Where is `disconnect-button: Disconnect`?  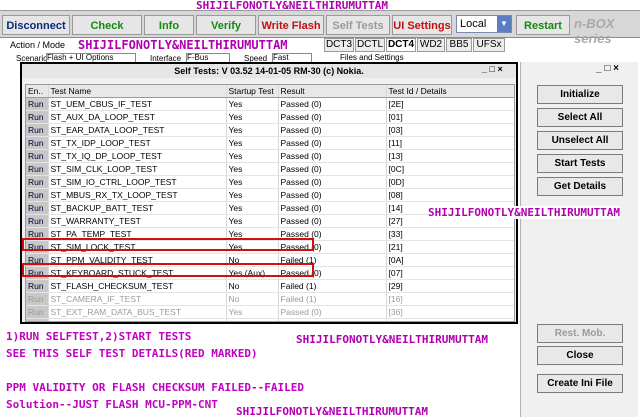 disconnect-button: Disconnect is located at coordinates (36, 25).